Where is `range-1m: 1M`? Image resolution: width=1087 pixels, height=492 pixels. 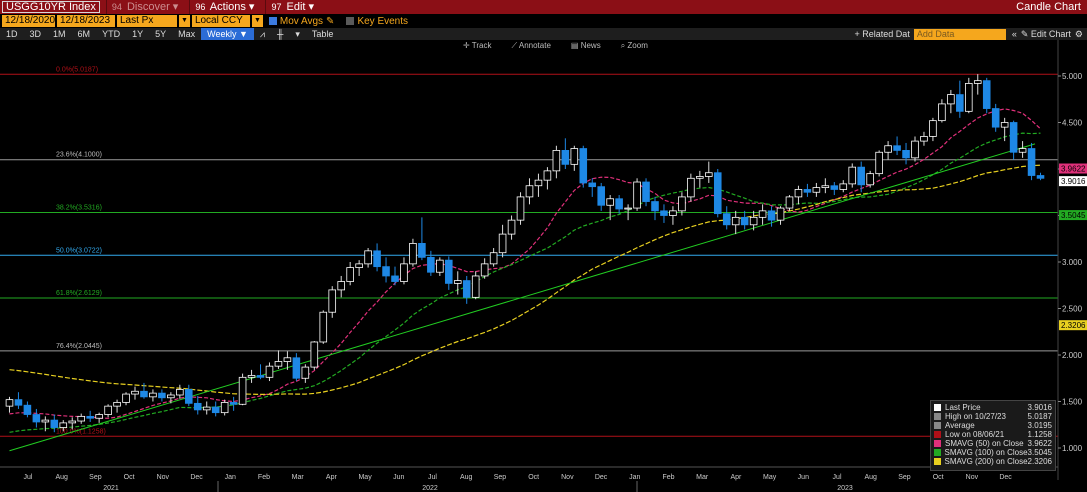 range-1m: 1M is located at coordinates (59, 34).